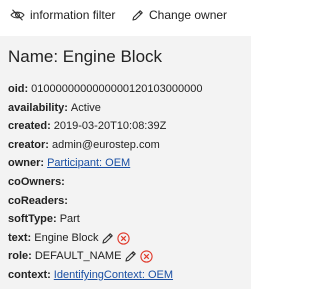 The height and width of the screenshot is (289, 320). I want to click on property-owner: owner: Participant: OEM, so click(128, 163).